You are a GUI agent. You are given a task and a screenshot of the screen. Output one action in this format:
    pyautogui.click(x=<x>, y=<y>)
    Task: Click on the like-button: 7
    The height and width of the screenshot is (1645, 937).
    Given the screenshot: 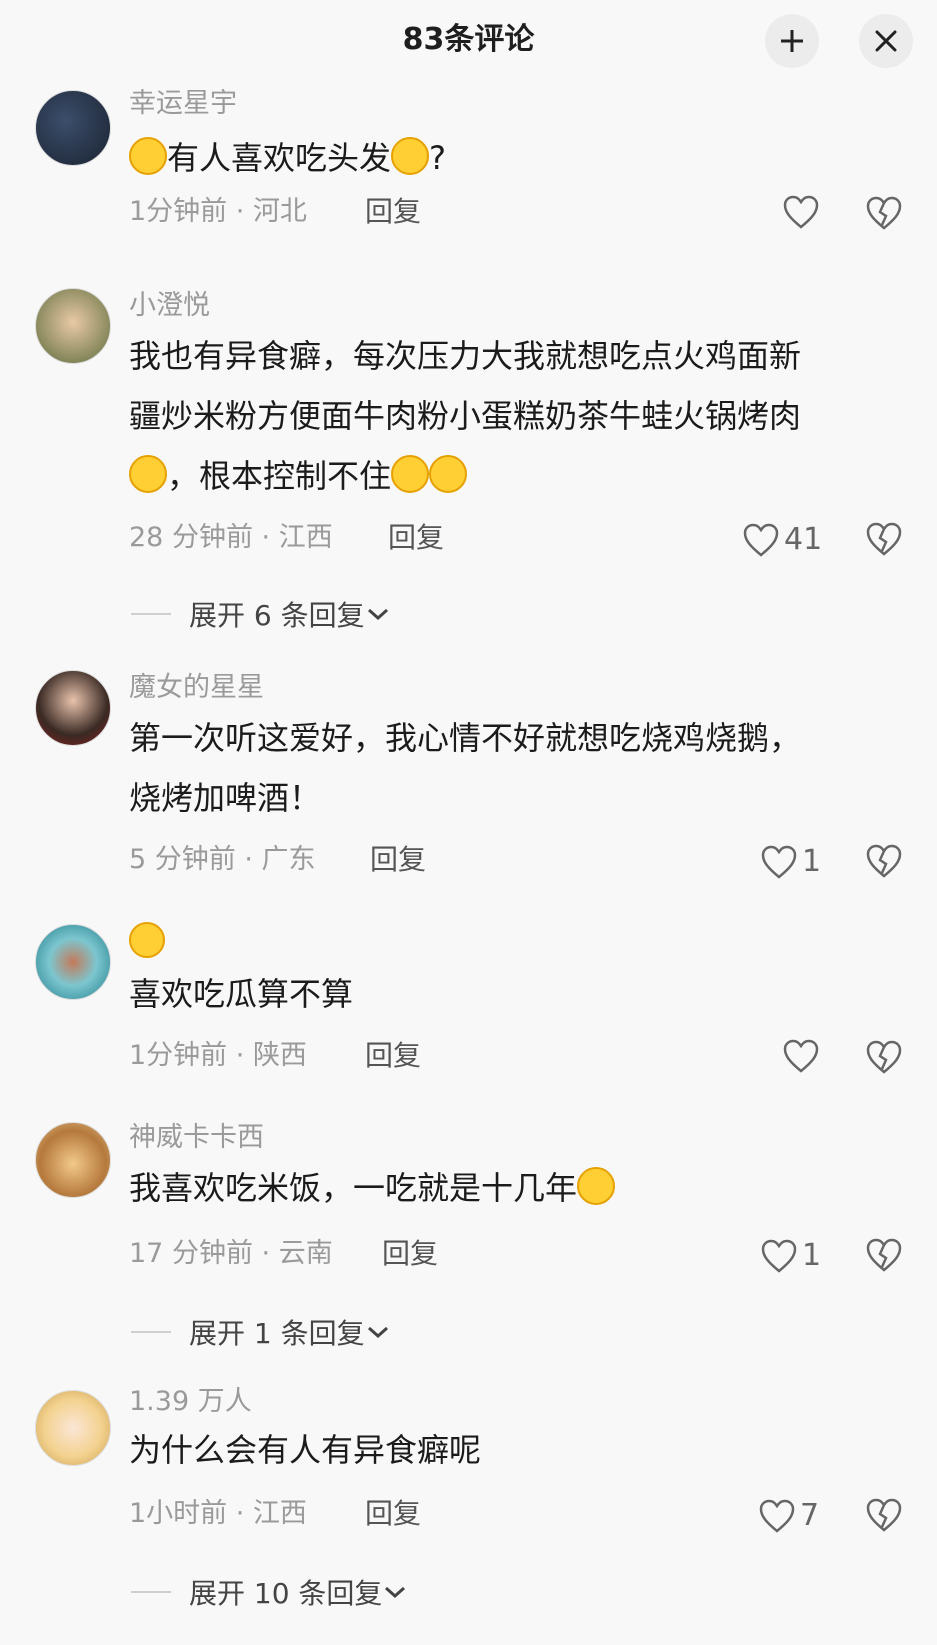 What is the action you would take?
    pyautogui.click(x=788, y=1516)
    